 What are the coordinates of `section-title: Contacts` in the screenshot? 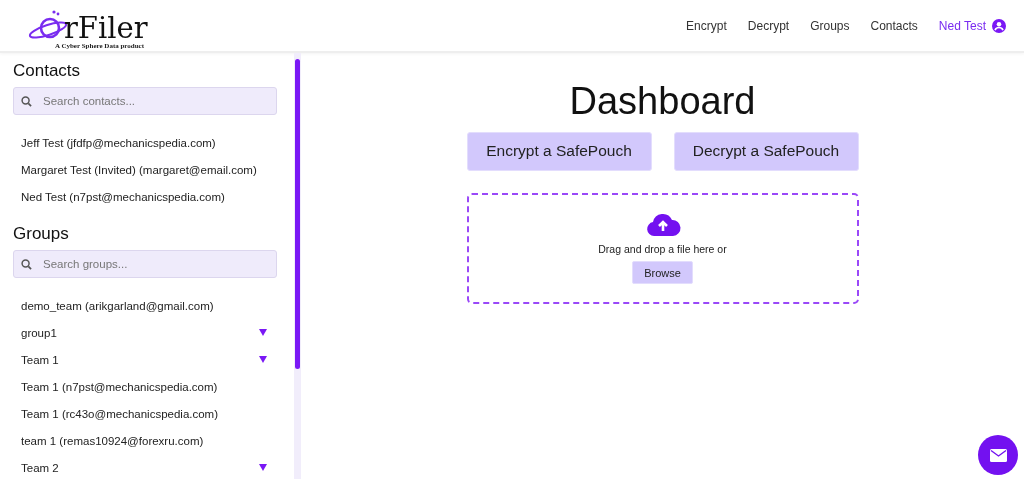 It's located at (47, 71).